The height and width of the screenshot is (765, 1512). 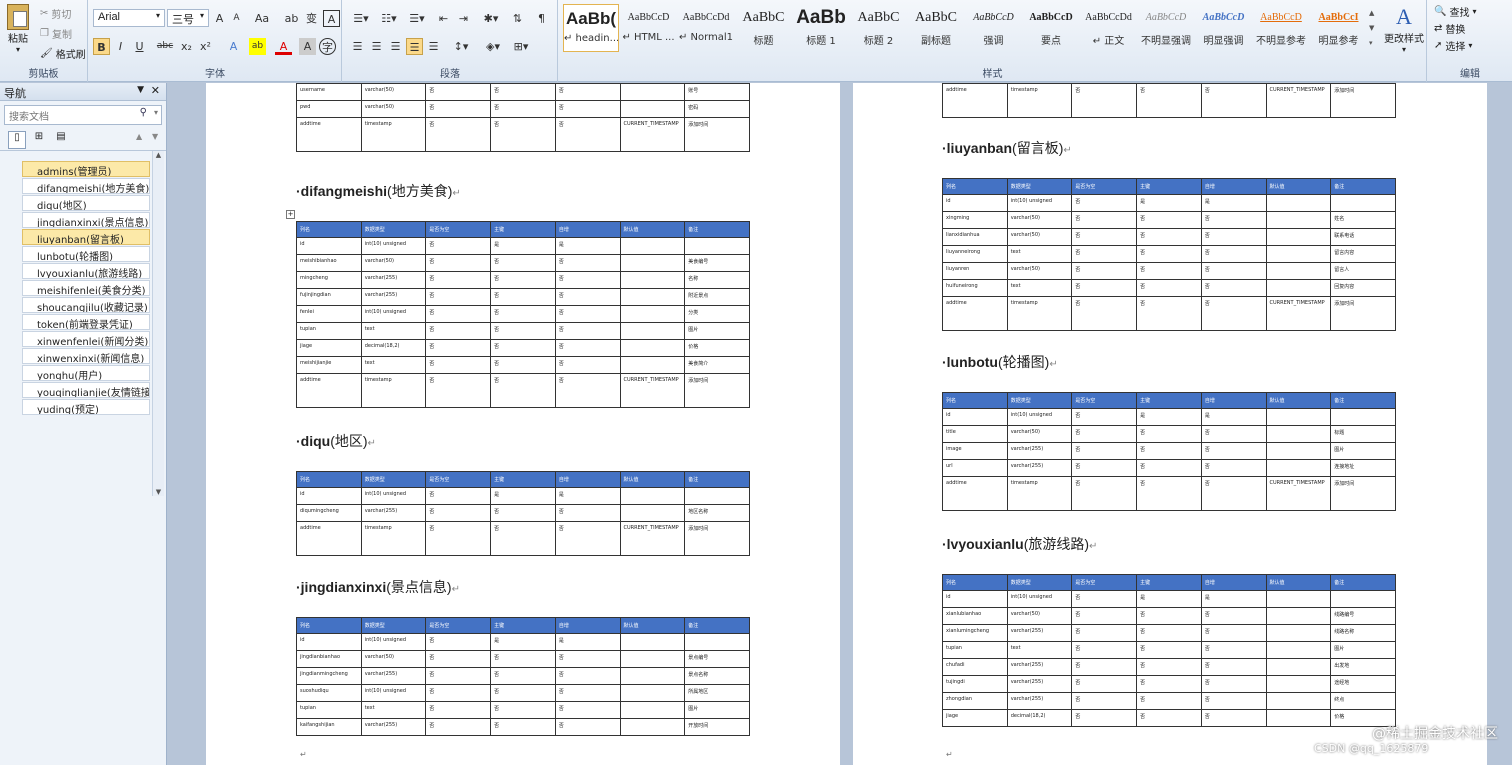 What do you see at coordinates (86, 254) in the screenshot?
I see `nav-item: lunbotu(轮播图)` at bounding box center [86, 254].